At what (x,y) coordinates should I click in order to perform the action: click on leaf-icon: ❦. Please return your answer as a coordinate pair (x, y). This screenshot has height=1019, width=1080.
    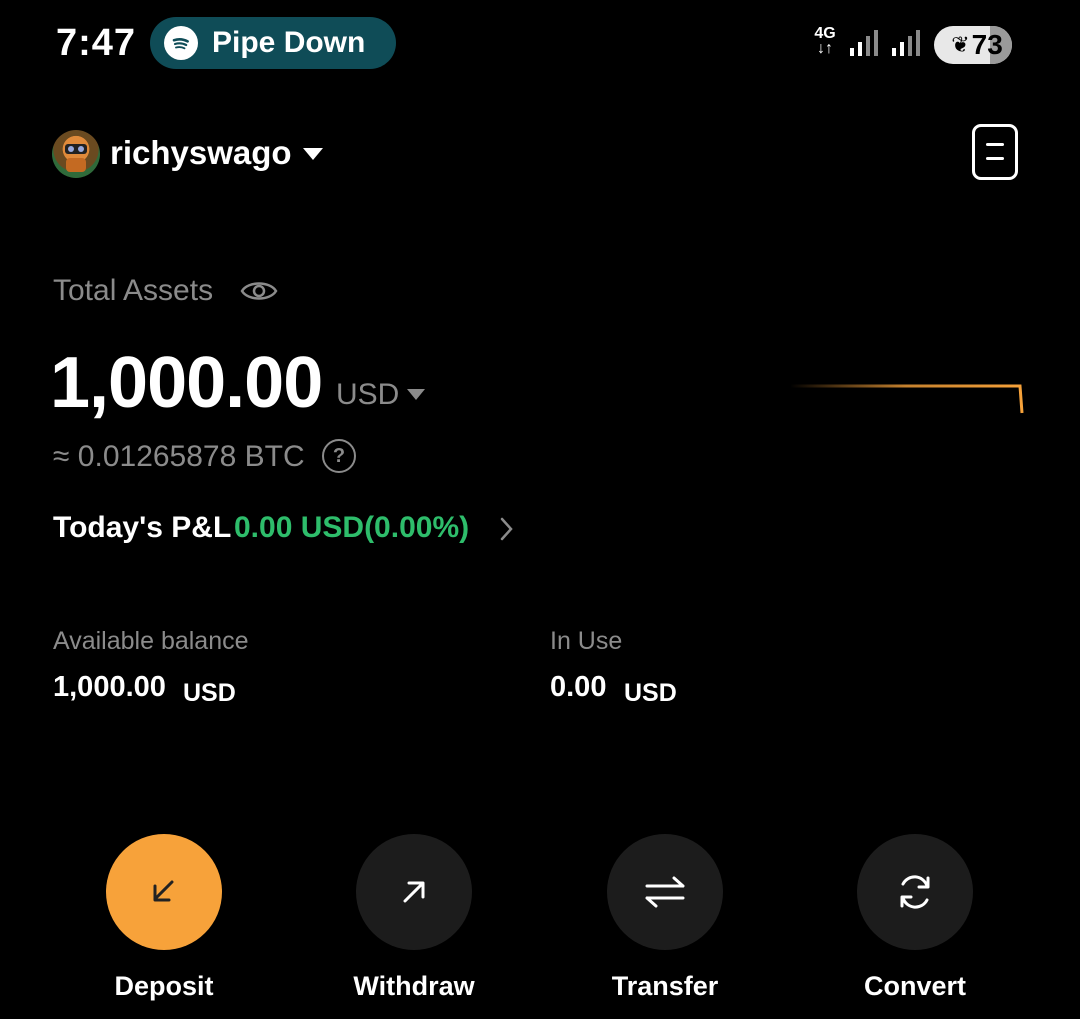
    Looking at the image, I should click on (960, 44).